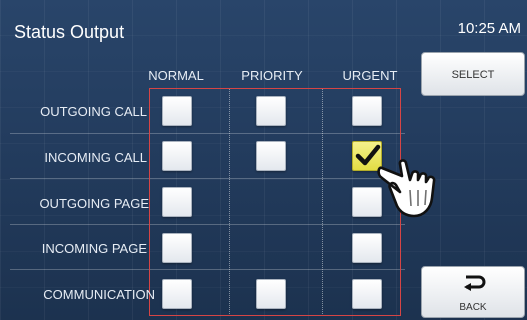 This screenshot has height=320, width=527. I want to click on back-arrow-icon, so click(474, 284).